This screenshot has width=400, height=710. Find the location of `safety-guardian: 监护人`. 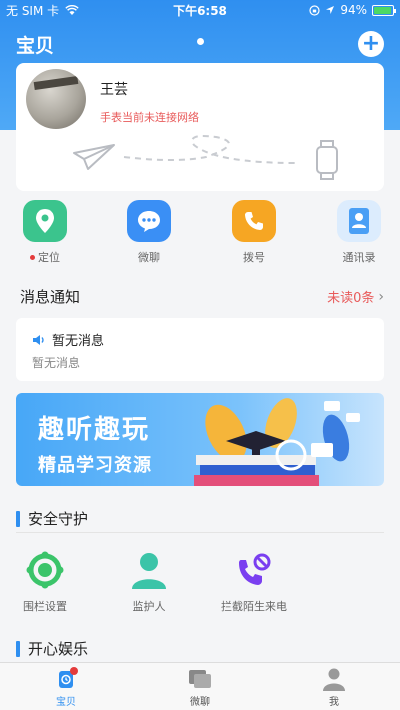

safety-guardian: 监护人 is located at coordinates (149, 581).